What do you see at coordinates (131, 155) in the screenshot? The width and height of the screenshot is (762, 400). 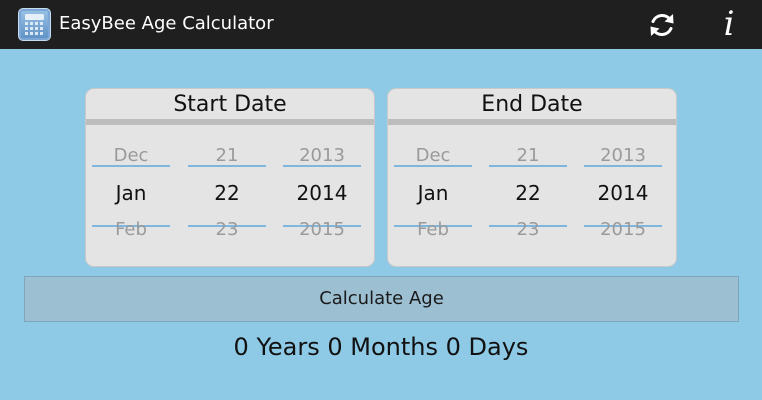 I see `start-month-prev: Dec` at bounding box center [131, 155].